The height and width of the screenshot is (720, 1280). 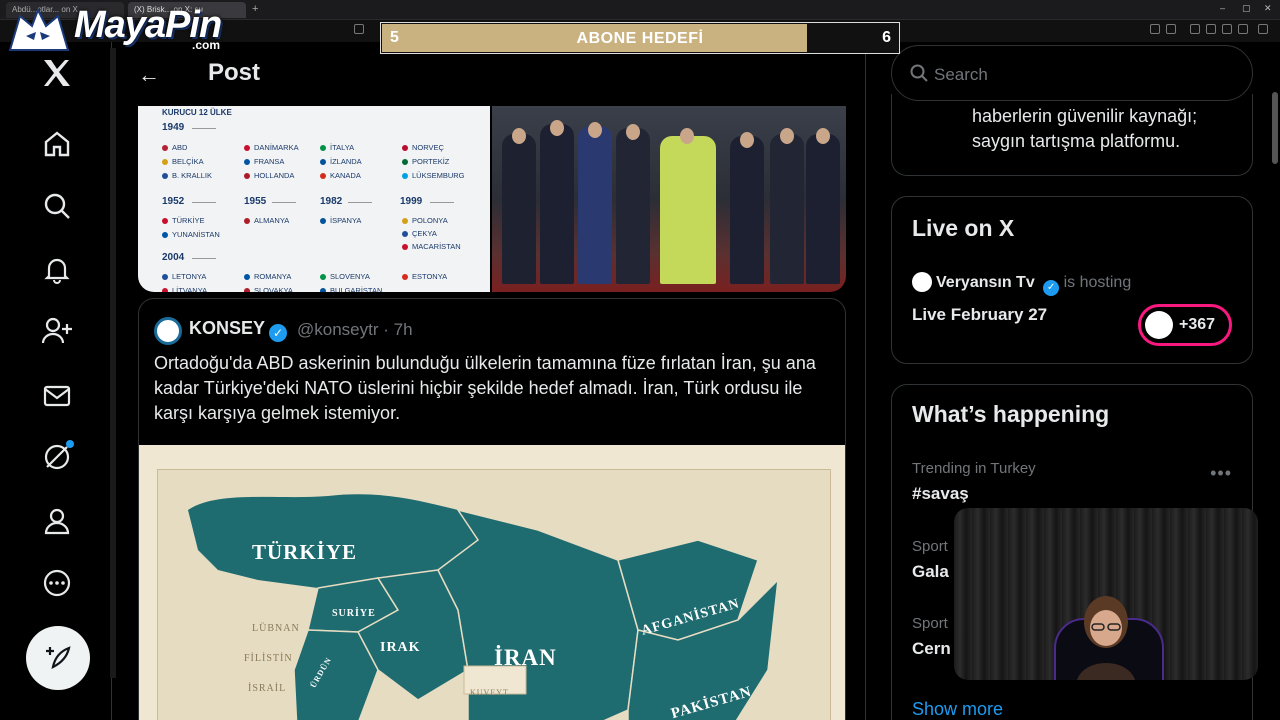 What do you see at coordinates (411, 201) in the screenshot?
I see `year-label: 1999` at bounding box center [411, 201].